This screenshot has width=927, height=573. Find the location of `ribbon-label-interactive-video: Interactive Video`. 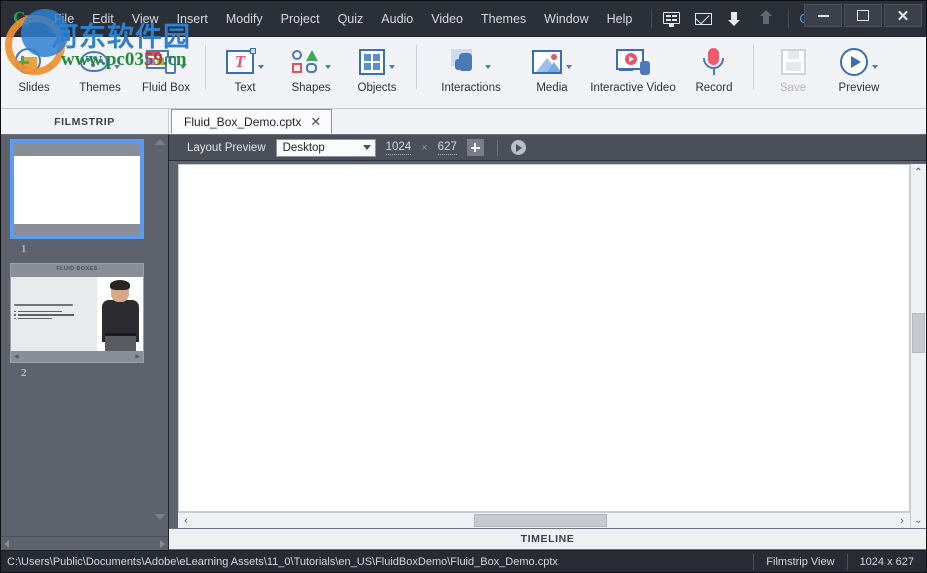

ribbon-label-interactive-video: Interactive Video is located at coordinates (633, 88).